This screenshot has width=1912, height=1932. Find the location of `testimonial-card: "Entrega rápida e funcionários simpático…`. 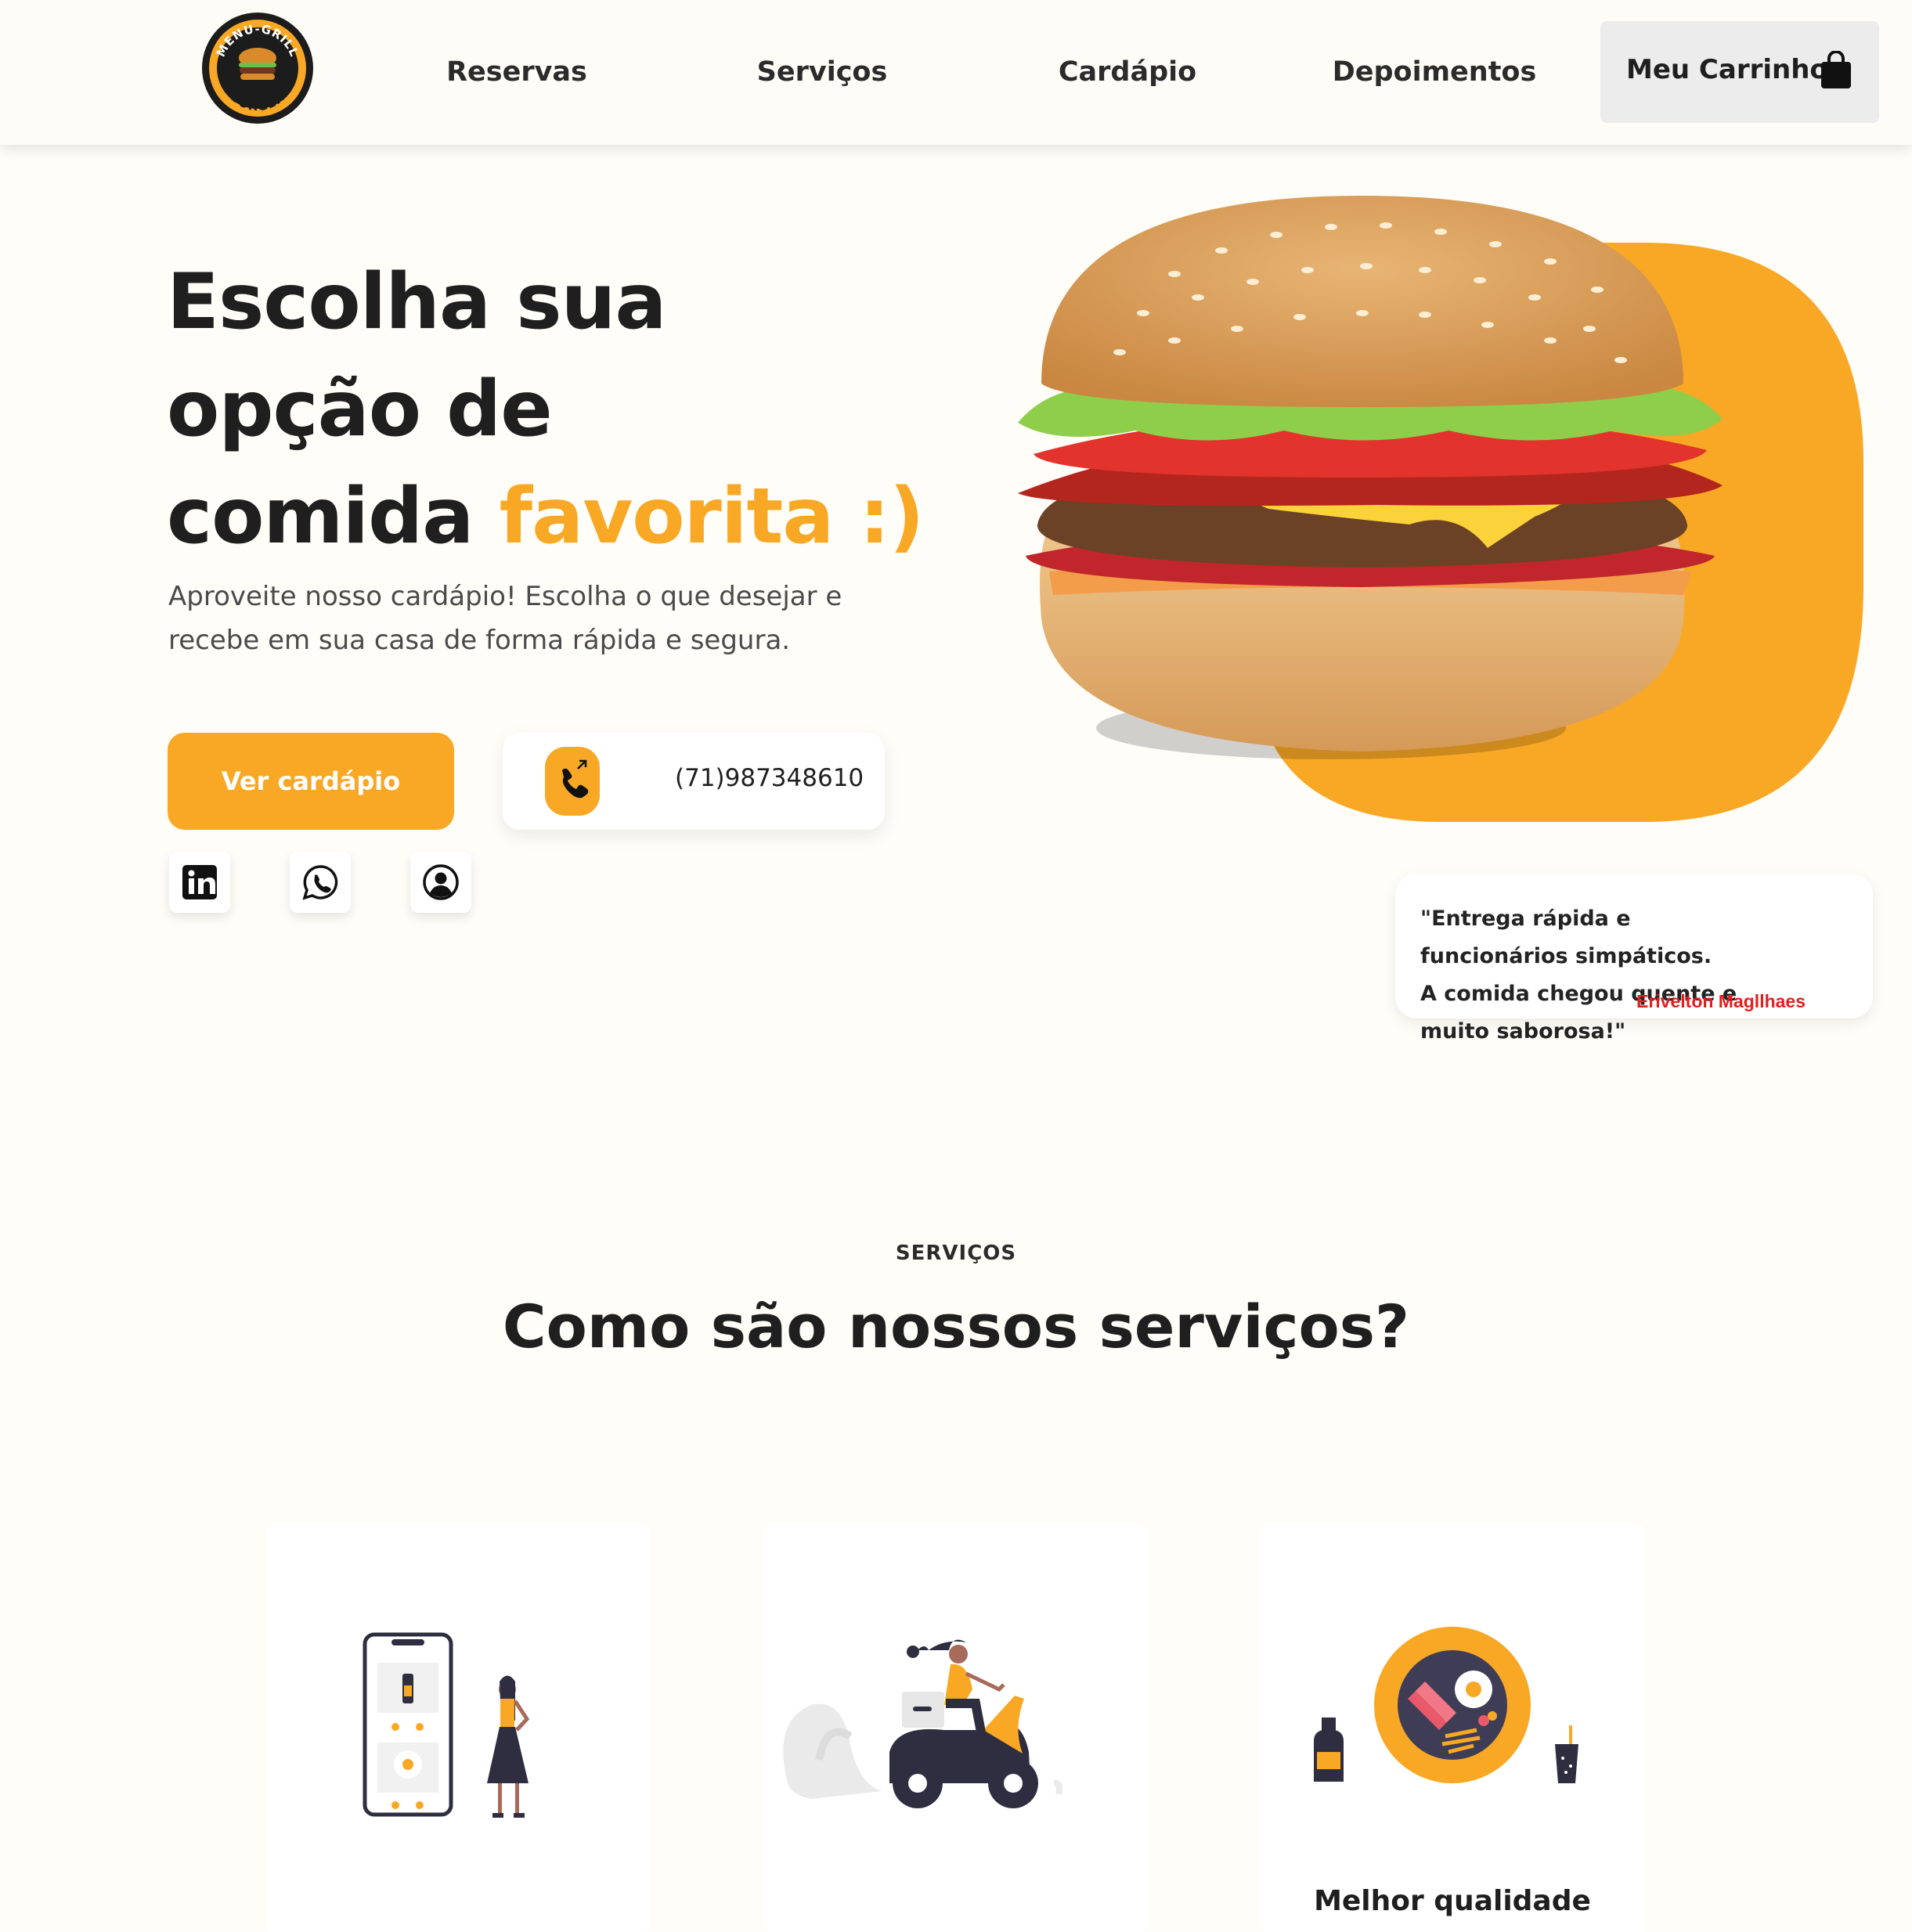

testimonial-card: "Entrega rápida e funcionários simpático… is located at coordinates (1634, 958).